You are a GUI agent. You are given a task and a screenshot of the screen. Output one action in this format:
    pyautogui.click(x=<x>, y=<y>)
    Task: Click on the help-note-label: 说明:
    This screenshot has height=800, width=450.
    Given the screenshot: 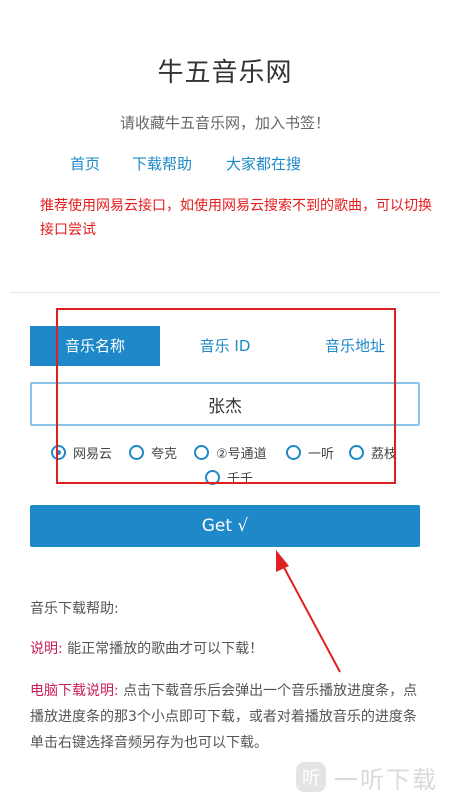 What is the action you would take?
    pyautogui.click(x=46, y=649)
    